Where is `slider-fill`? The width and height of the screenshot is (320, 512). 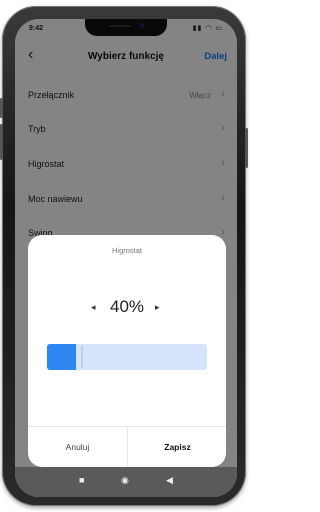 slider-fill is located at coordinates (61, 357).